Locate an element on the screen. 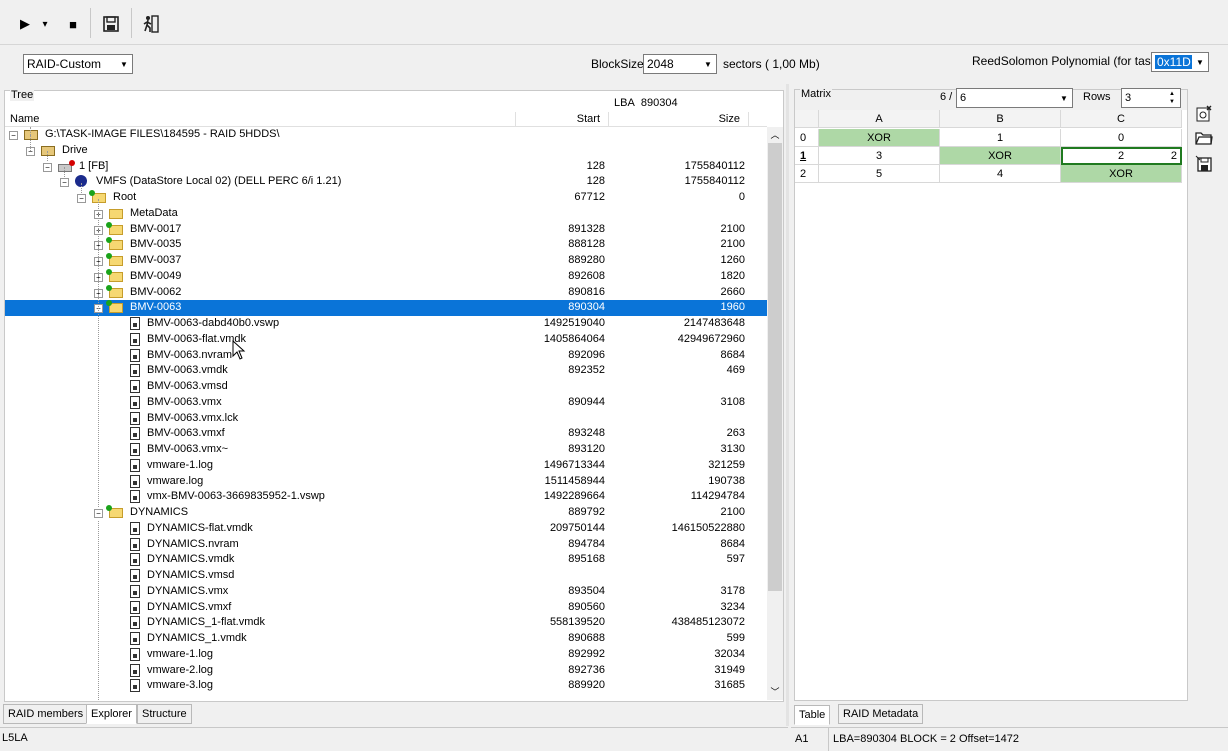  tree-node-row: − 1 [FB] 128 1755840112 is located at coordinates (386, 167).